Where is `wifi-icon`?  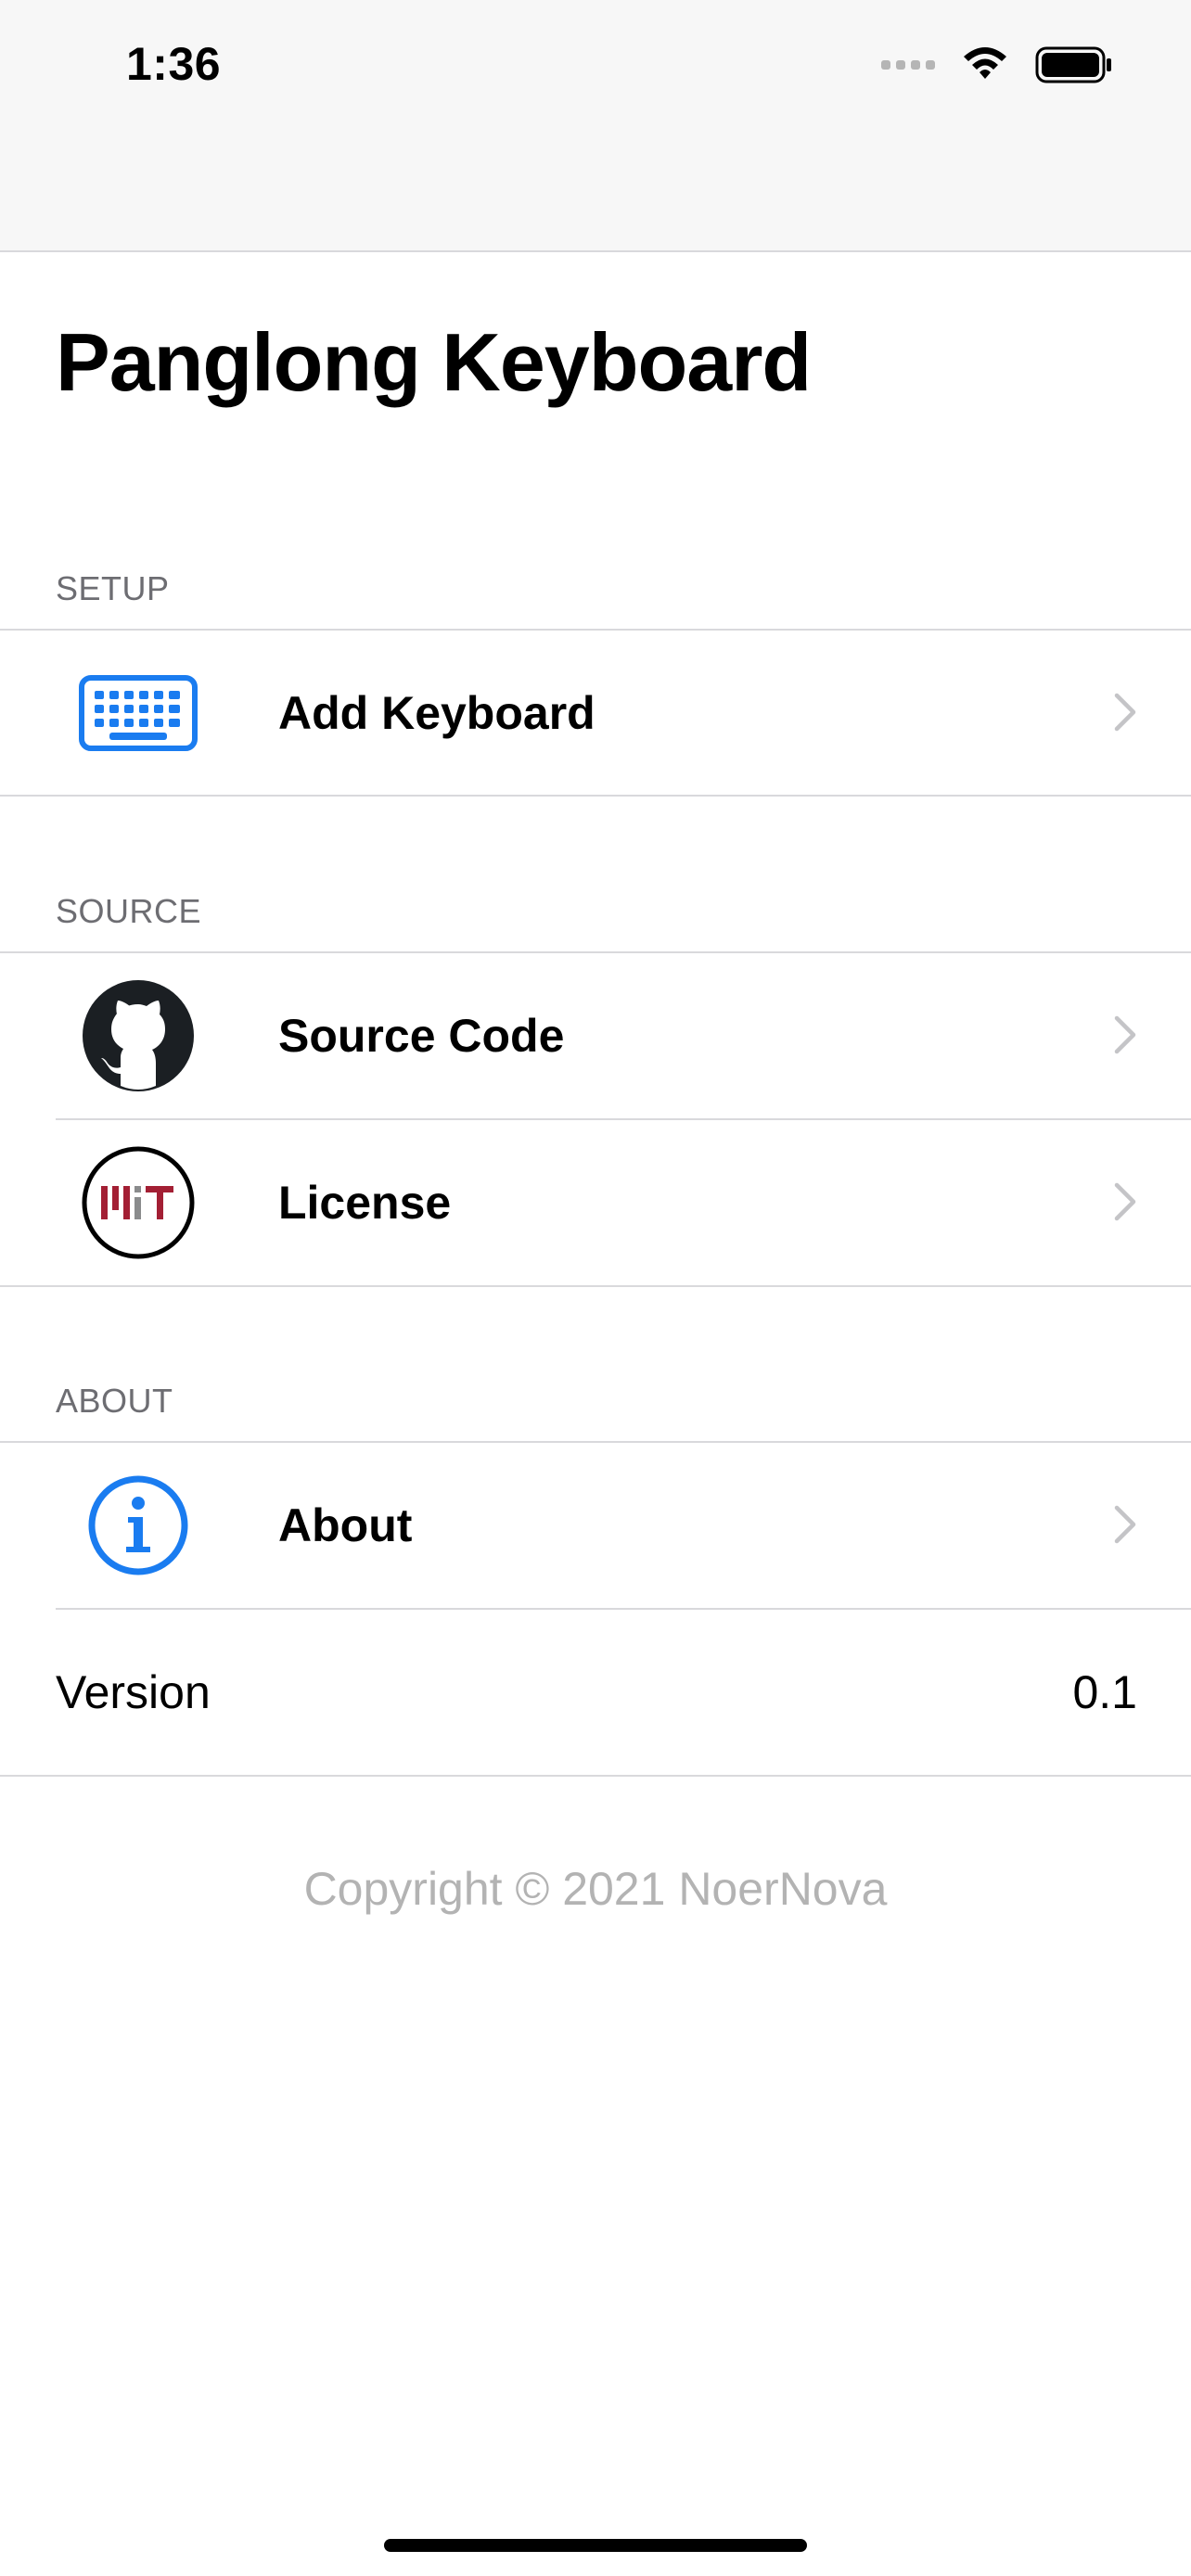 wifi-icon is located at coordinates (985, 63).